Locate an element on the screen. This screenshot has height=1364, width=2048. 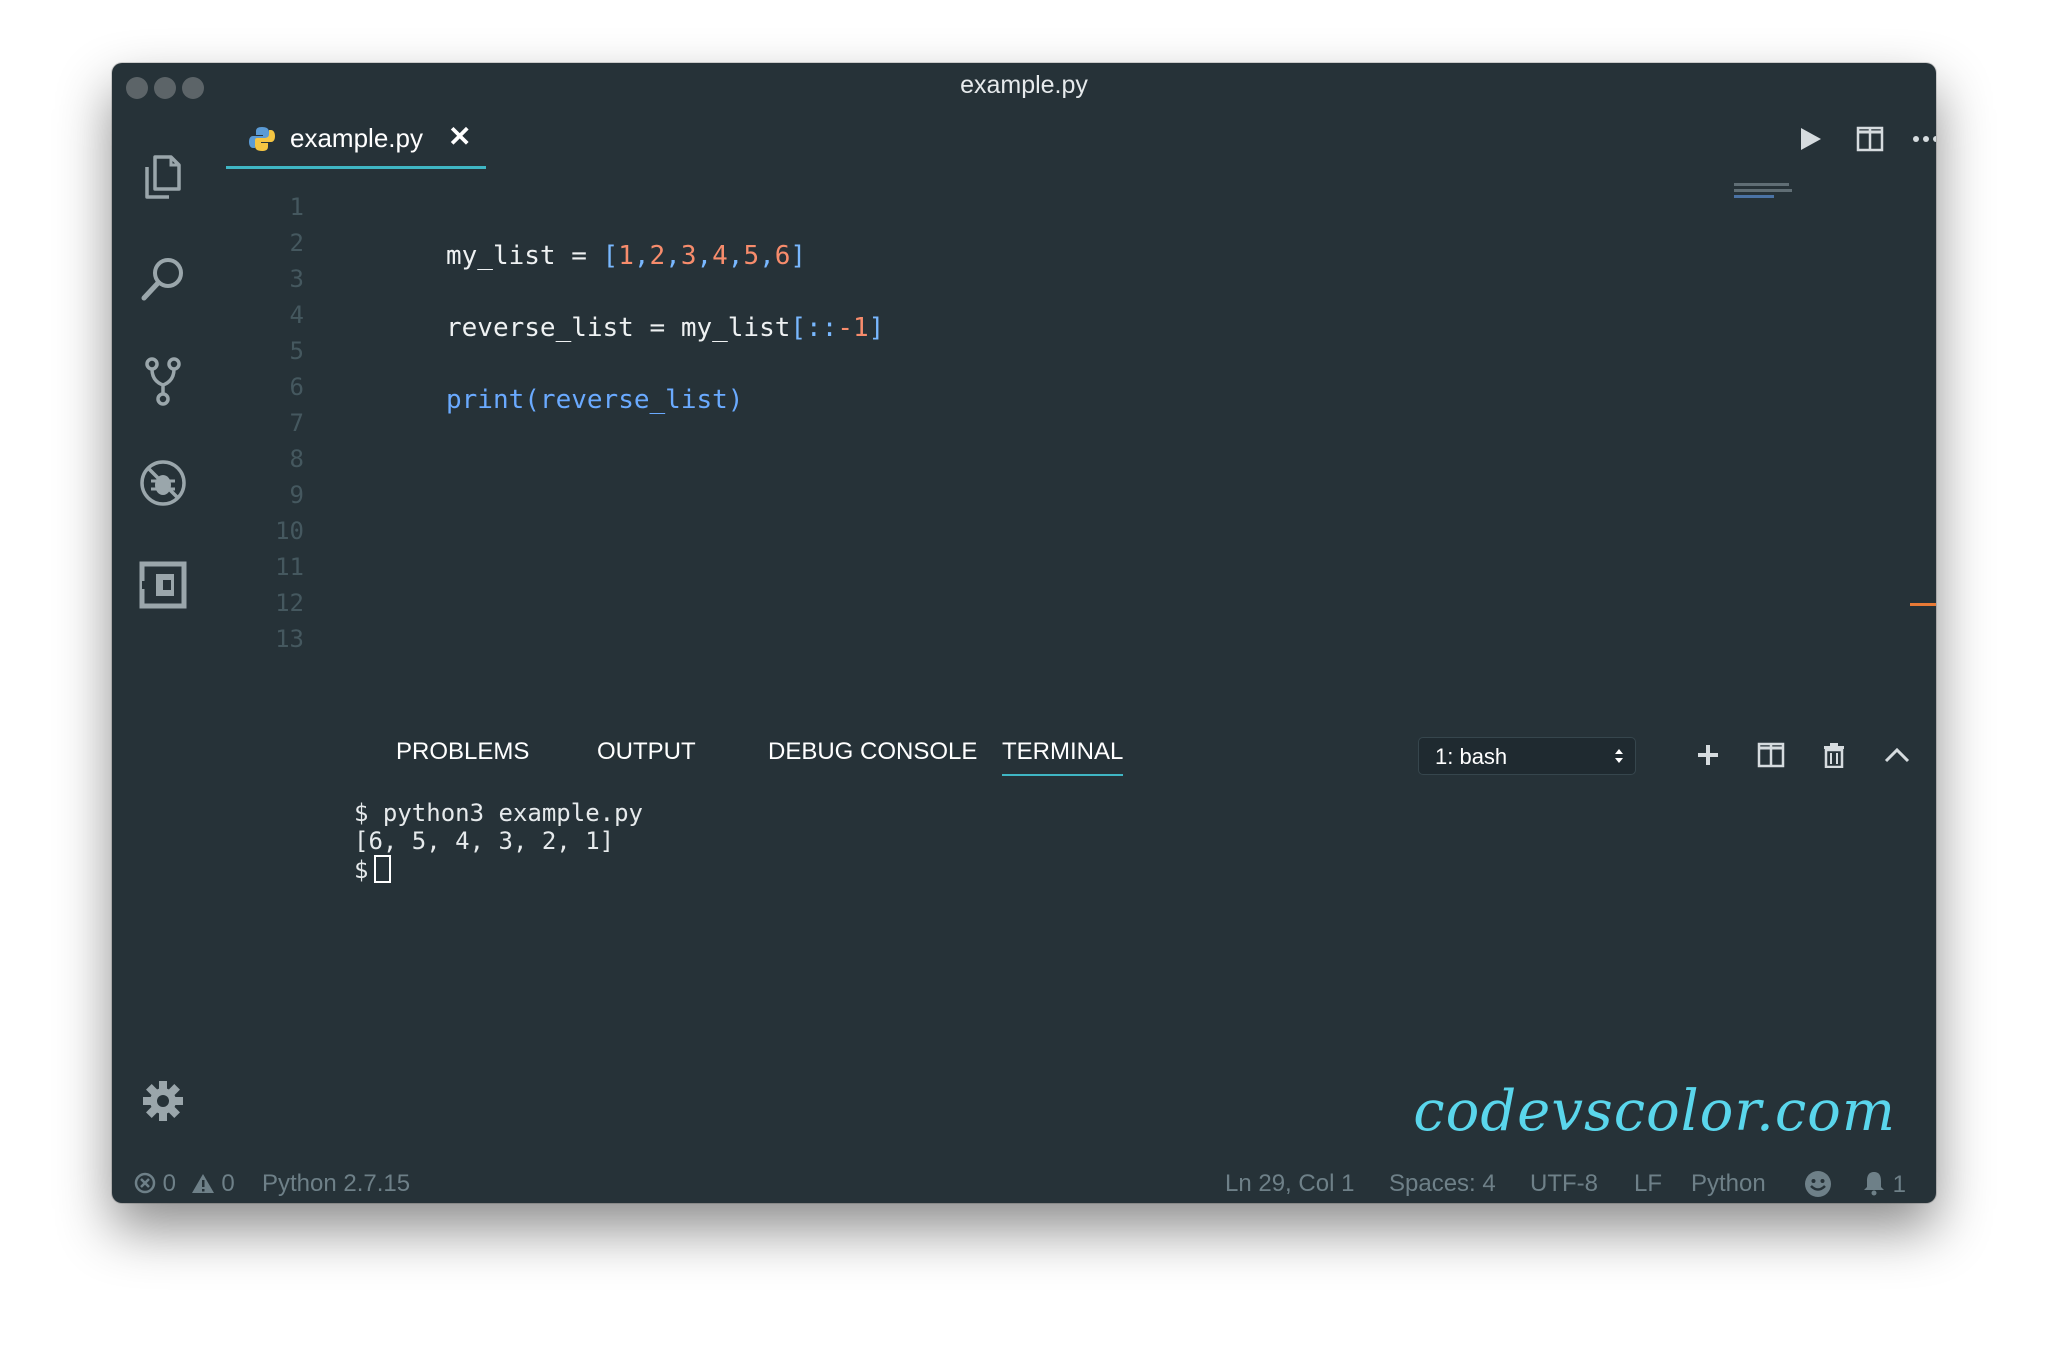
minimap is located at coordinates (1764, 195).